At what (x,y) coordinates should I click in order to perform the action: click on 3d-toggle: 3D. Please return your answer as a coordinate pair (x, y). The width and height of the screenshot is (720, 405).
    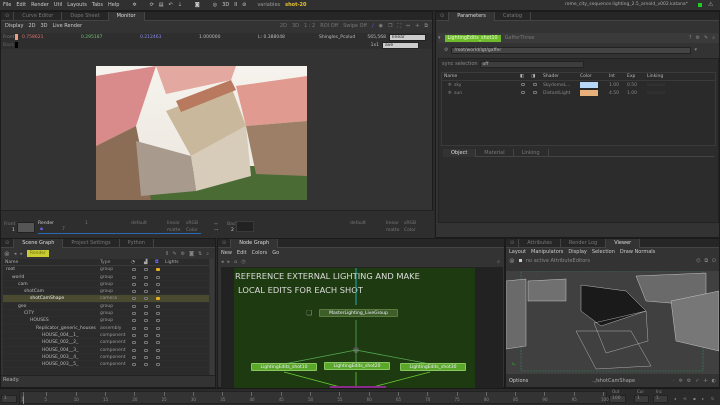
    Looking at the image, I should click on (295, 26).